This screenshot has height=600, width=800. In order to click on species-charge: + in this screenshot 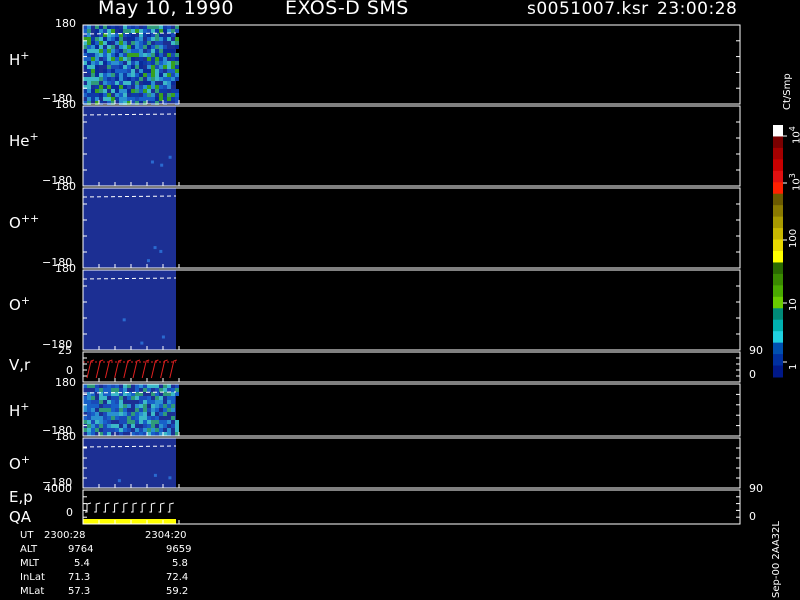, I will do `click(25, 406)`.